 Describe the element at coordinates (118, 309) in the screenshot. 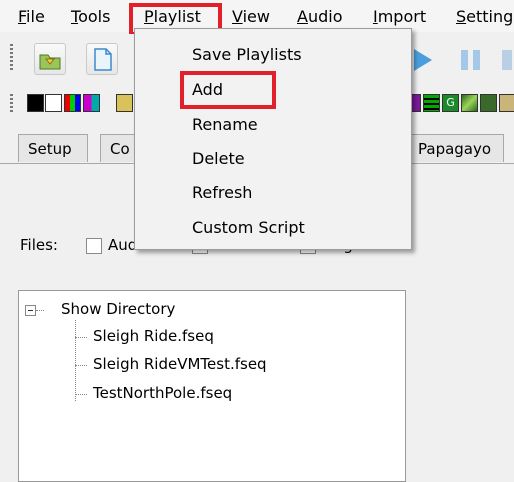

I see `tree-root: Show Directory` at that location.